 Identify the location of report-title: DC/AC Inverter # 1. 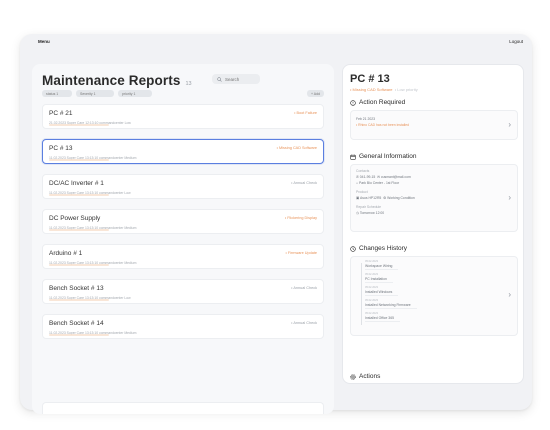
(76, 183).